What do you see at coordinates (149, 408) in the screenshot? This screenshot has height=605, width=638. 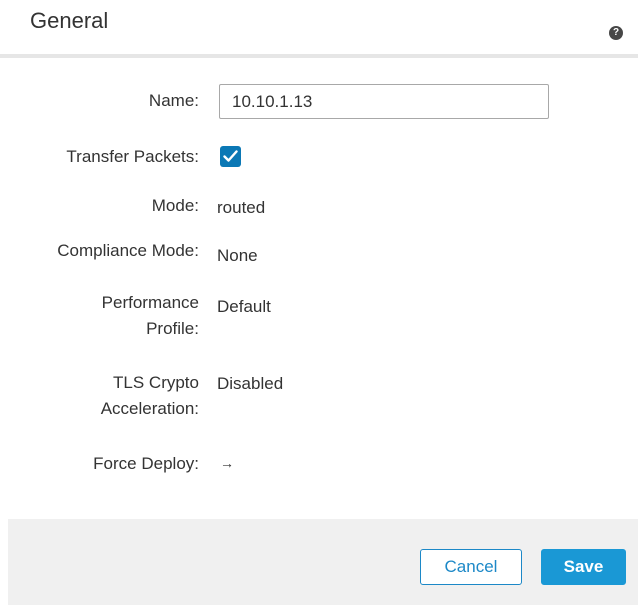 I see `tls-crypto-label-line2: Acceleration:` at bounding box center [149, 408].